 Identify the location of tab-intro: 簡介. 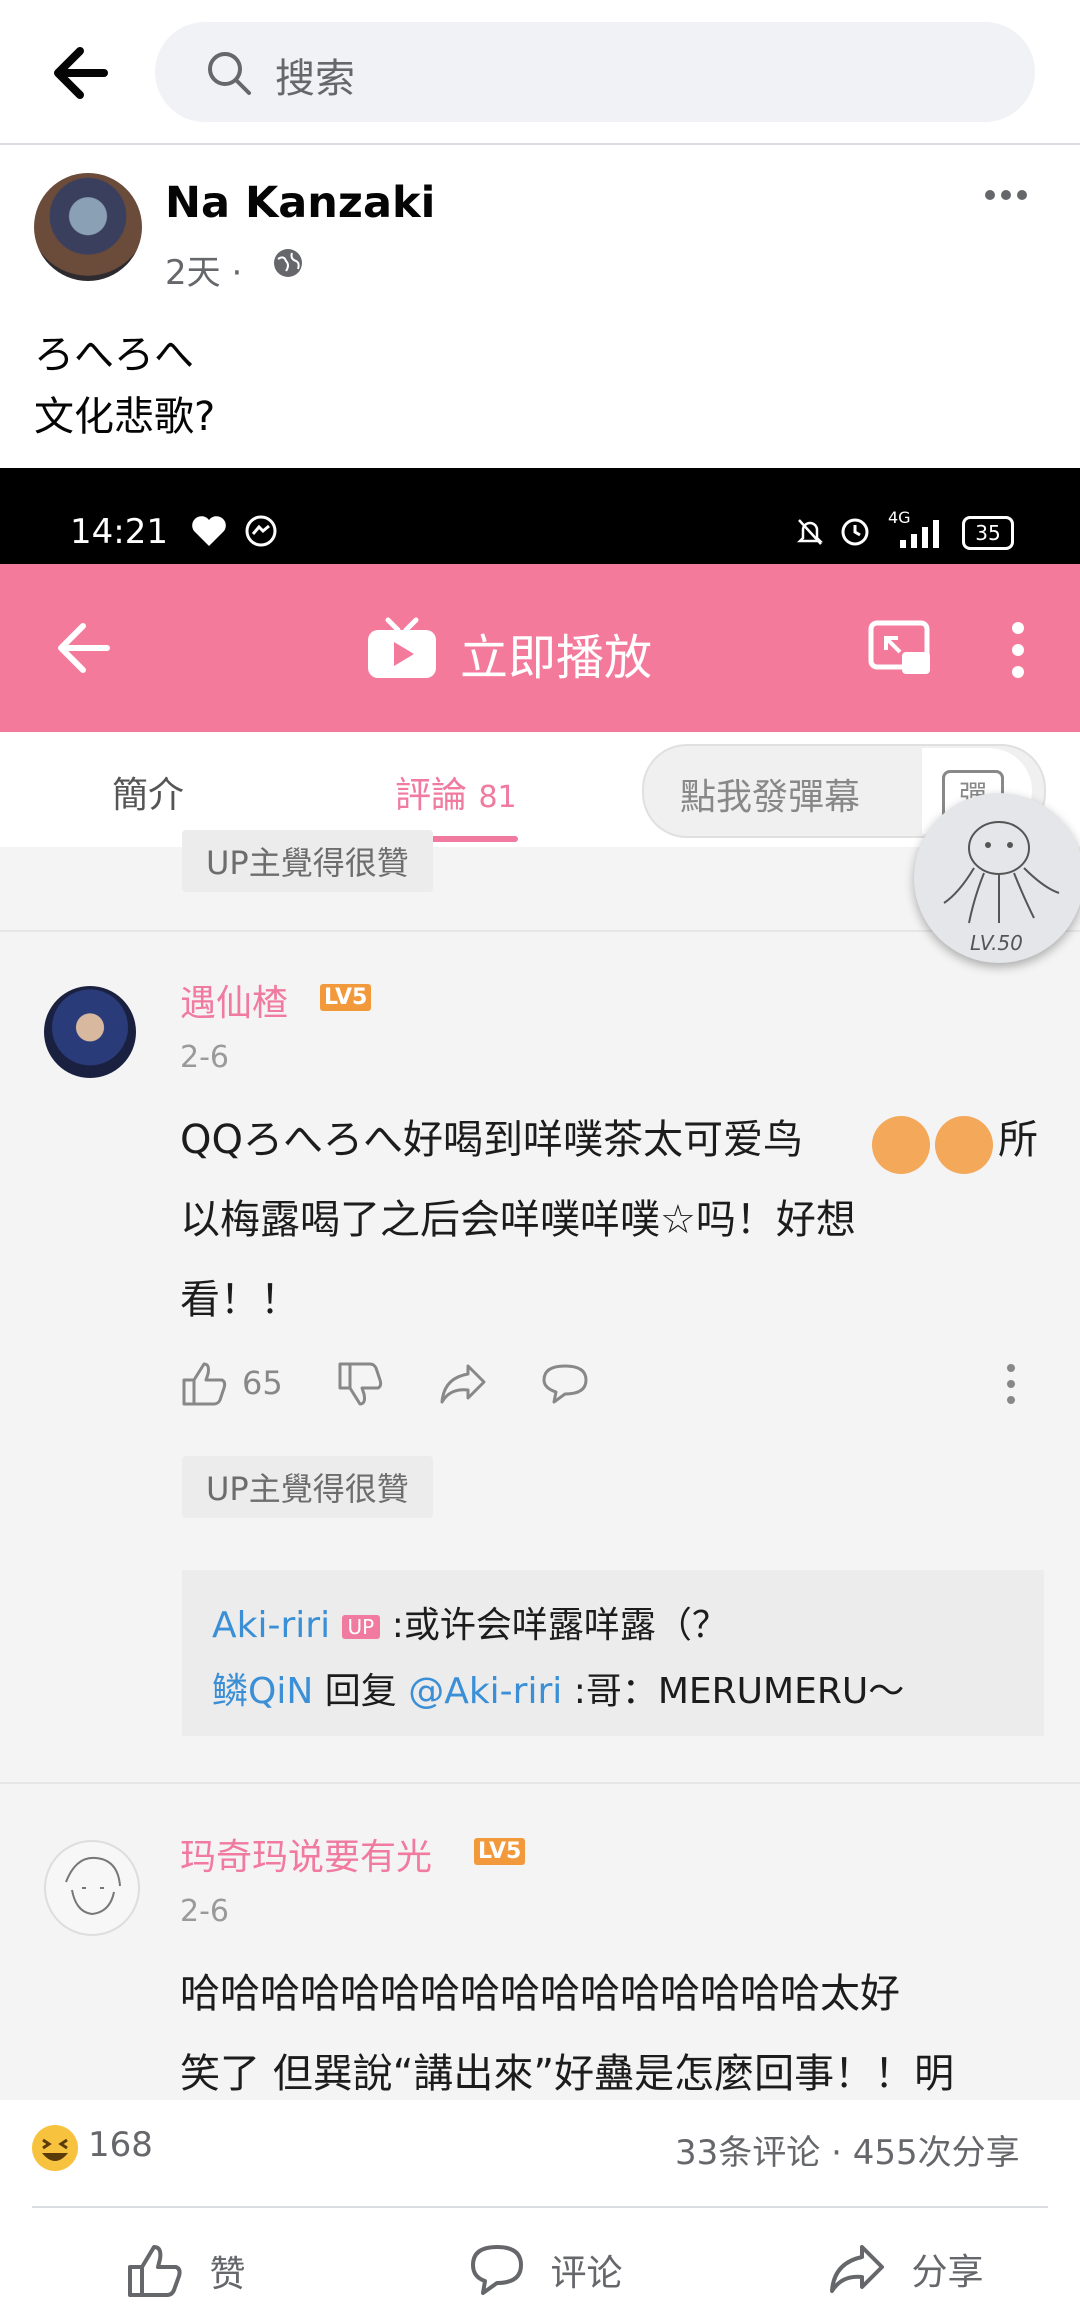
(148, 792).